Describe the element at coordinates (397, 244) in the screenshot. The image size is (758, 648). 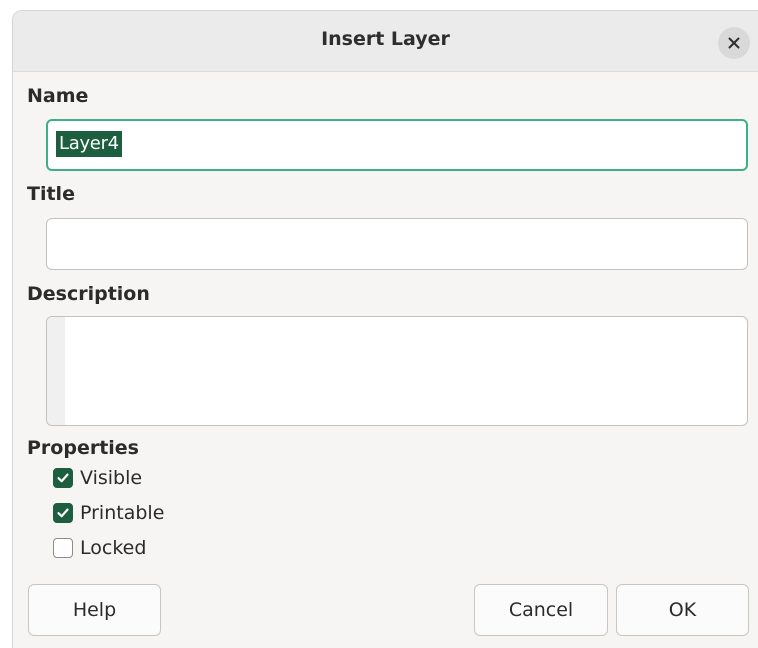
I see `title-field` at that location.